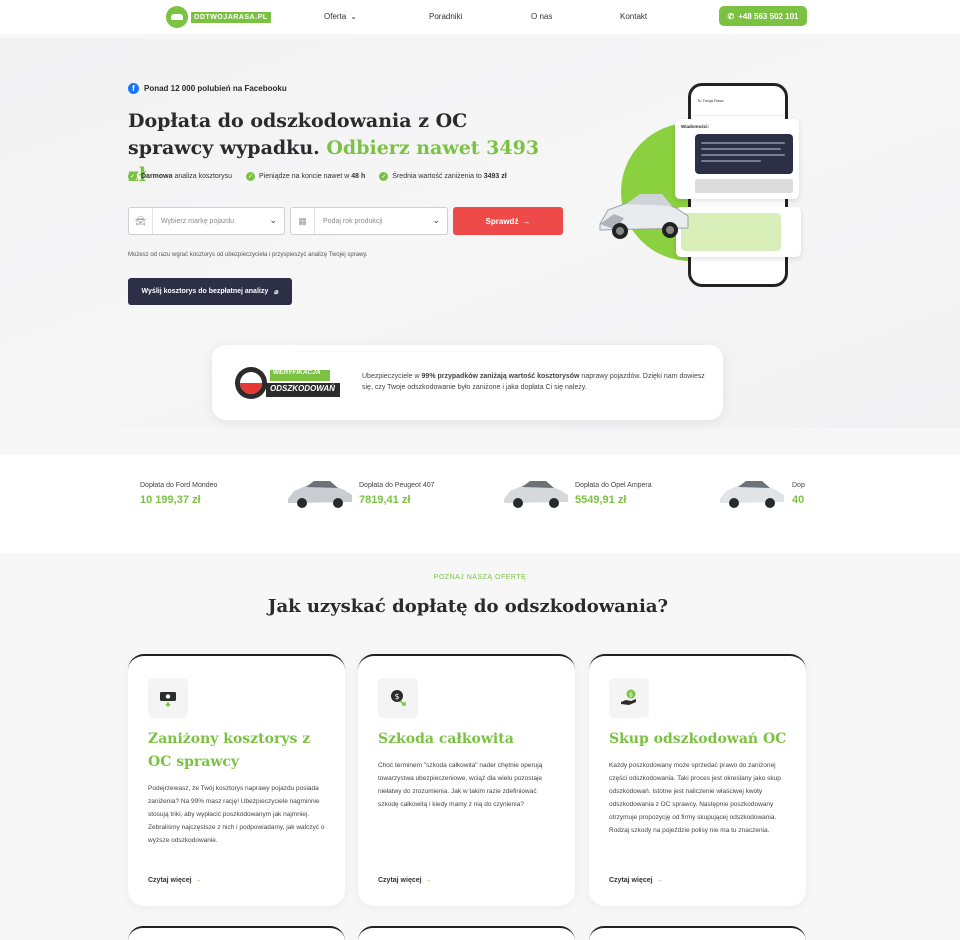 Image resolution: width=960 pixels, height=940 pixels. Describe the element at coordinates (297, 372) in the screenshot. I see `badge-top-text: WERYFIKACJA` at that location.